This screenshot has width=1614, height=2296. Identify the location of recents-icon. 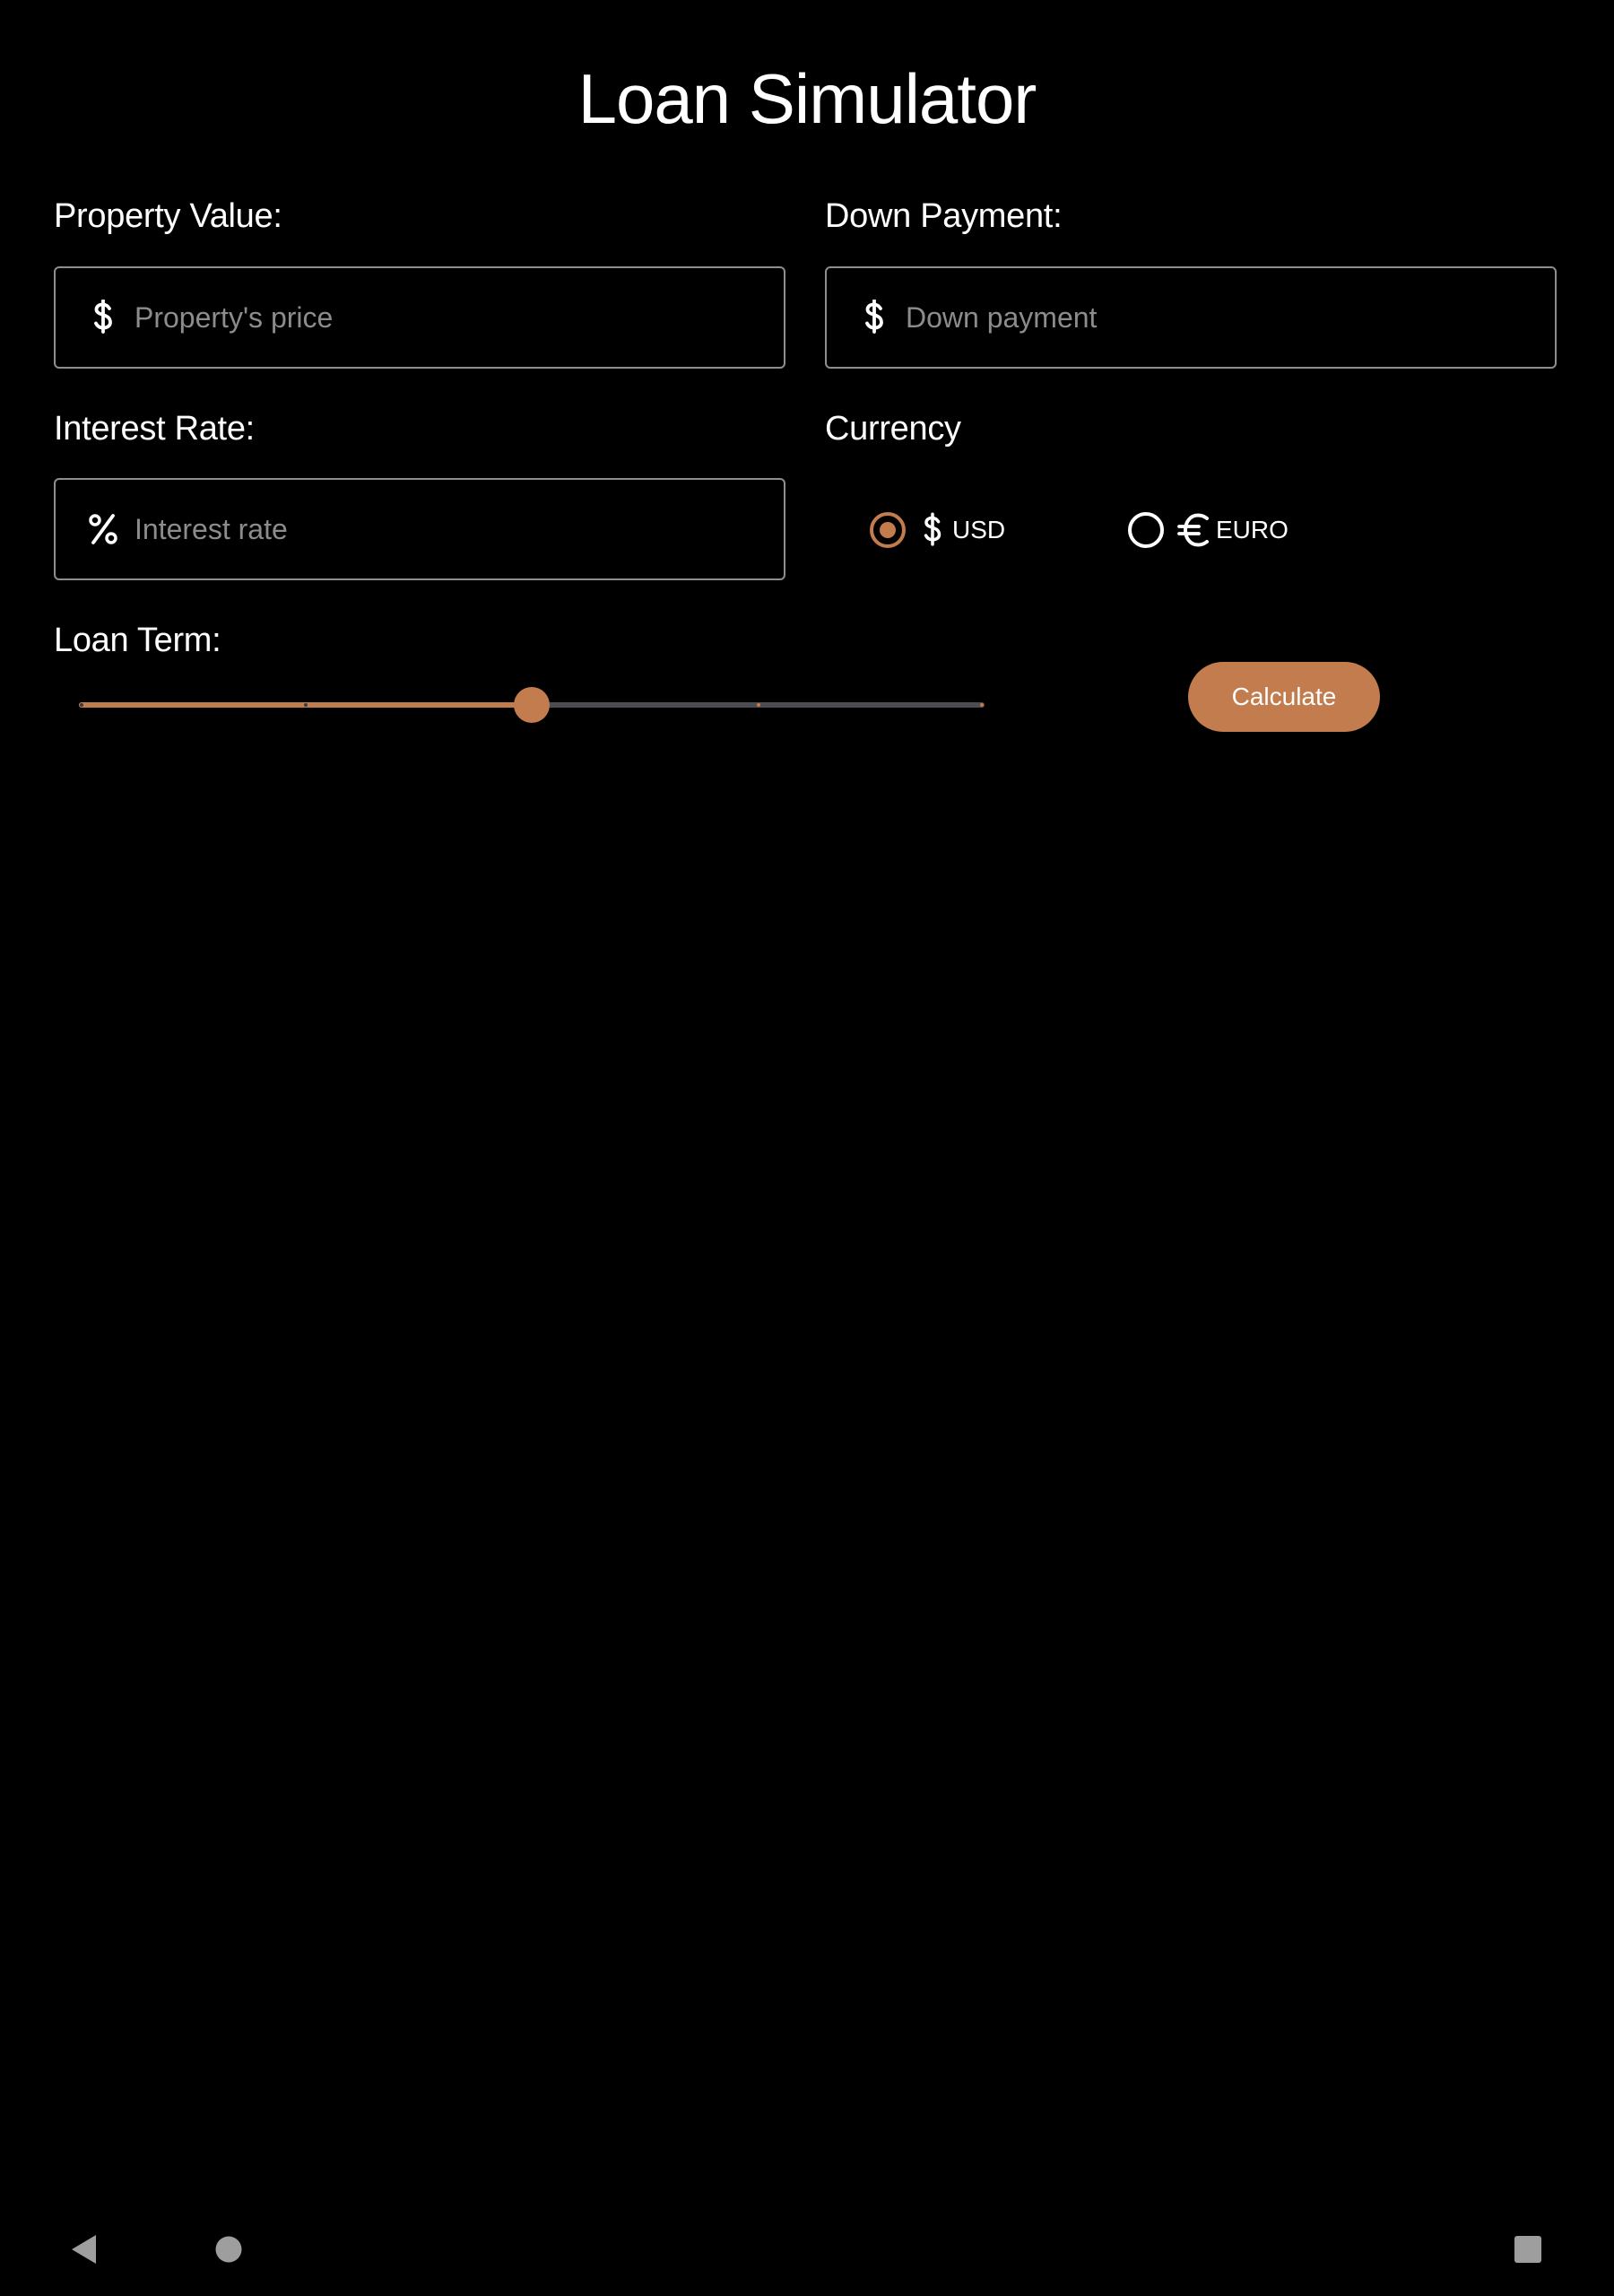
(1528, 2251).